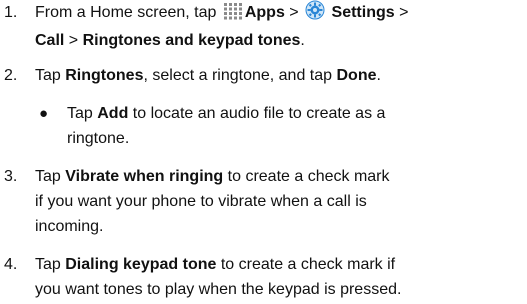  Describe the element at coordinates (306, 176) in the screenshot. I see `step-3-text: to create a check mark` at that location.